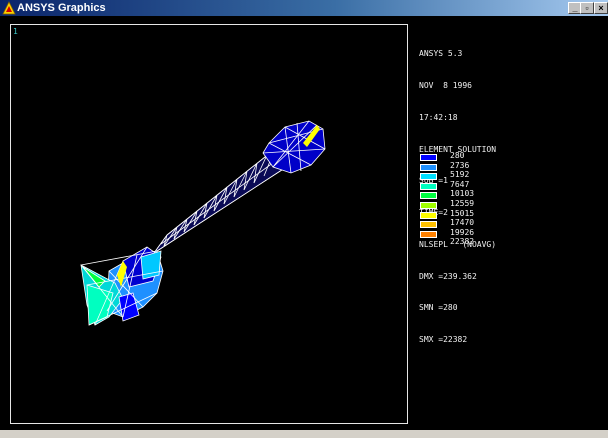 This screenshot has height=438, width=608. Describe the element at coordinates (587, 8) in the screenshot. I see `maximize-button: ▫` at that location.